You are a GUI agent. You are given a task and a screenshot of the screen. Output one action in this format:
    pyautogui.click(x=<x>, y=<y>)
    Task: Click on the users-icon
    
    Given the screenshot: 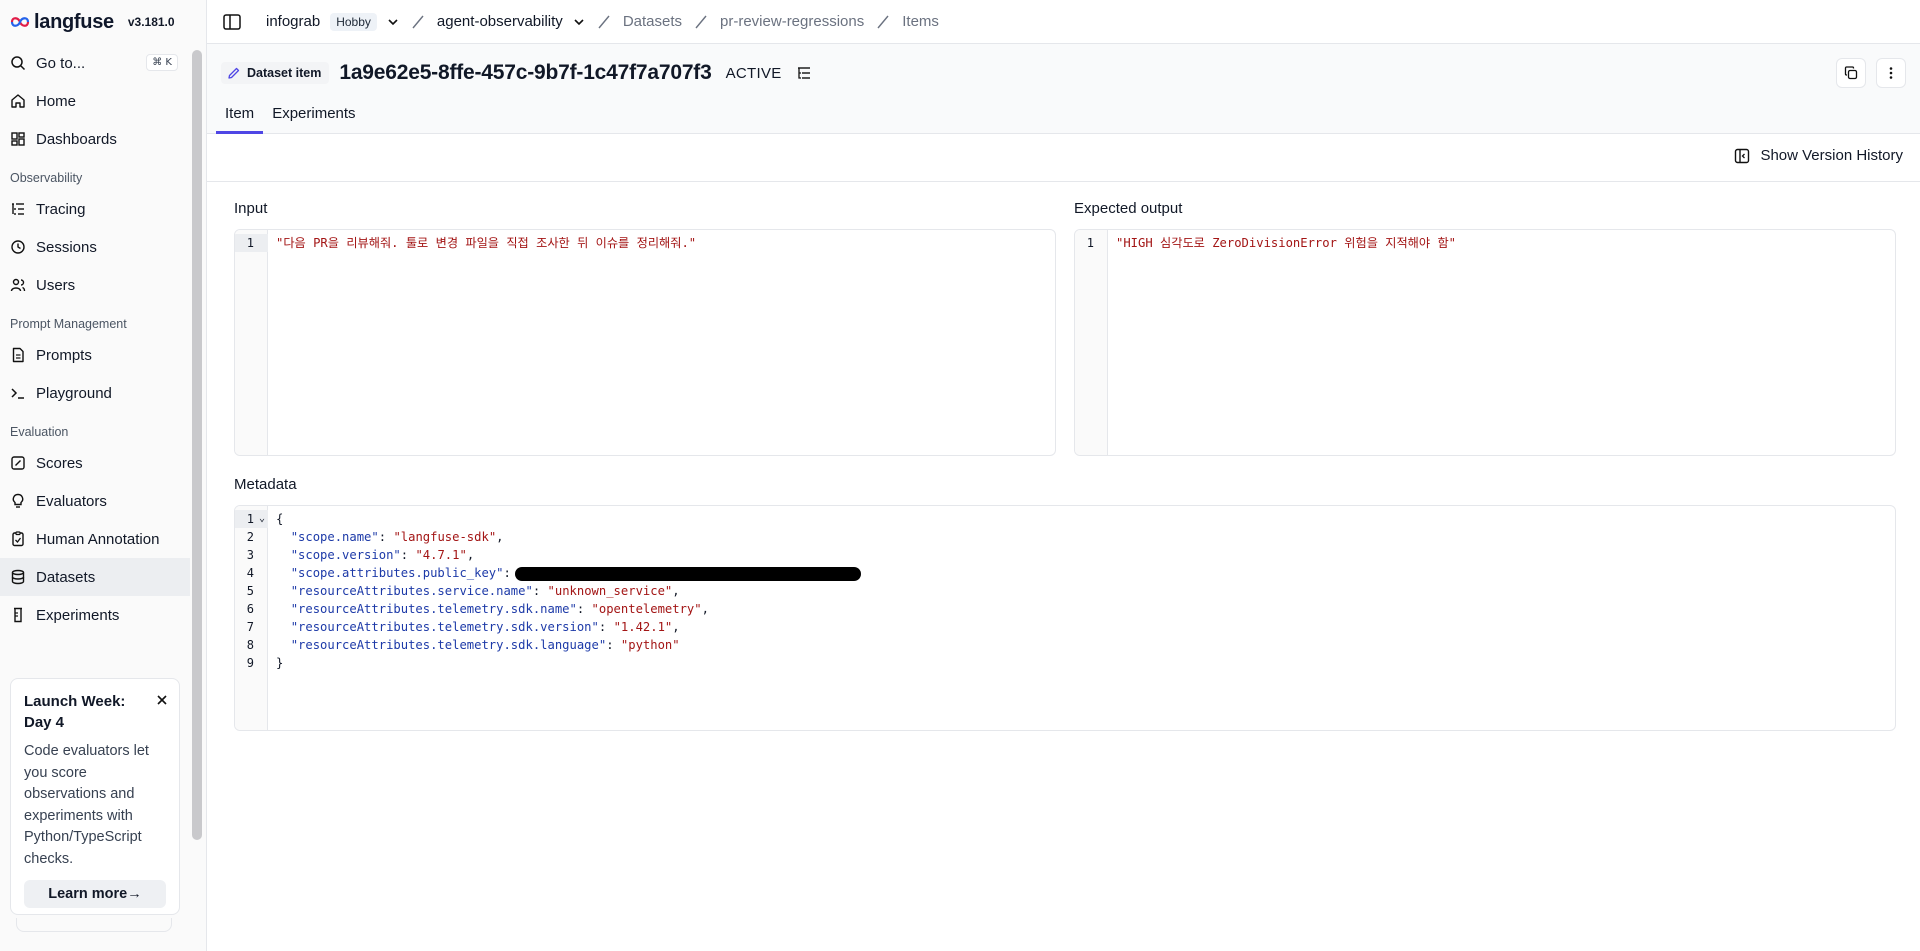 What is the action you would take?
    pyautogui.click(x=18, y=285)
    